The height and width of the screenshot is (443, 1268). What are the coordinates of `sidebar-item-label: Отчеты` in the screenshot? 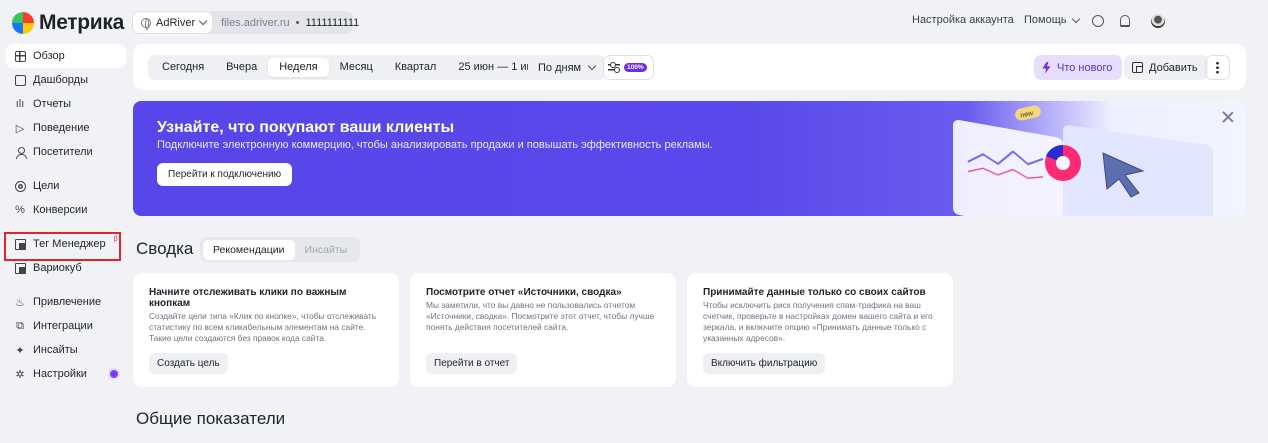 It's located at (52, 104).